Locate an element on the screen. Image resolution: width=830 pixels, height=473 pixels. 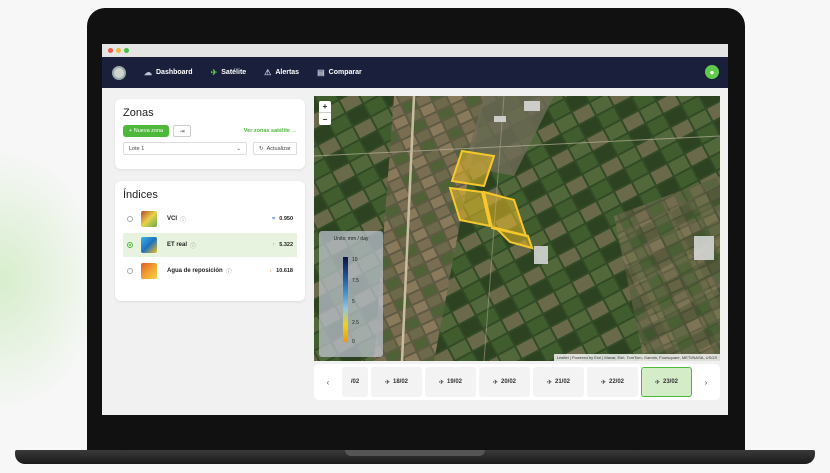
date-item: ✈ 20/02 is located at coordinates (504, 382).